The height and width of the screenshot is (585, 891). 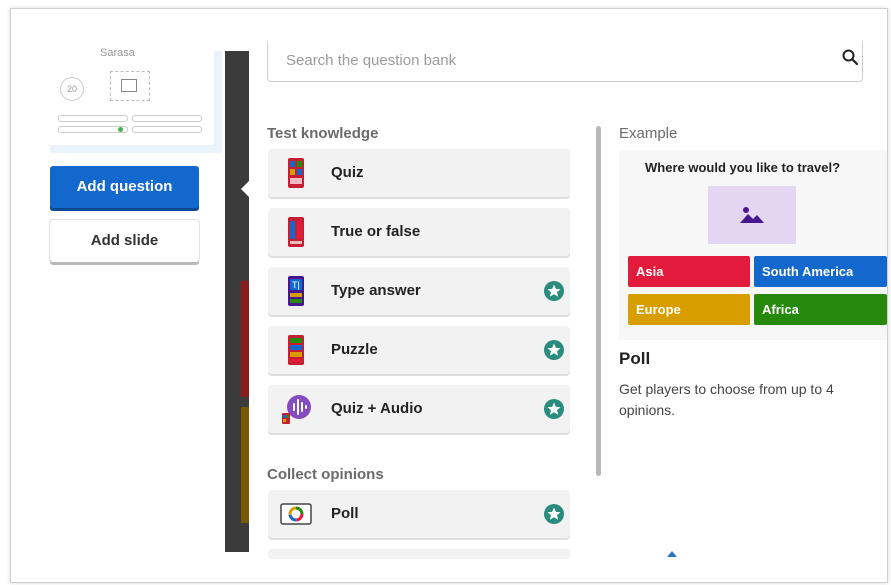 I want to click on slide-timer: 20, so click(x=72, y=89).